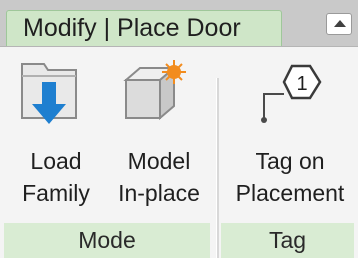 Image resolution: width=358 pixels, height=258 pixels. I want to click on load-family-label-line2: Family, so click(56, 193).